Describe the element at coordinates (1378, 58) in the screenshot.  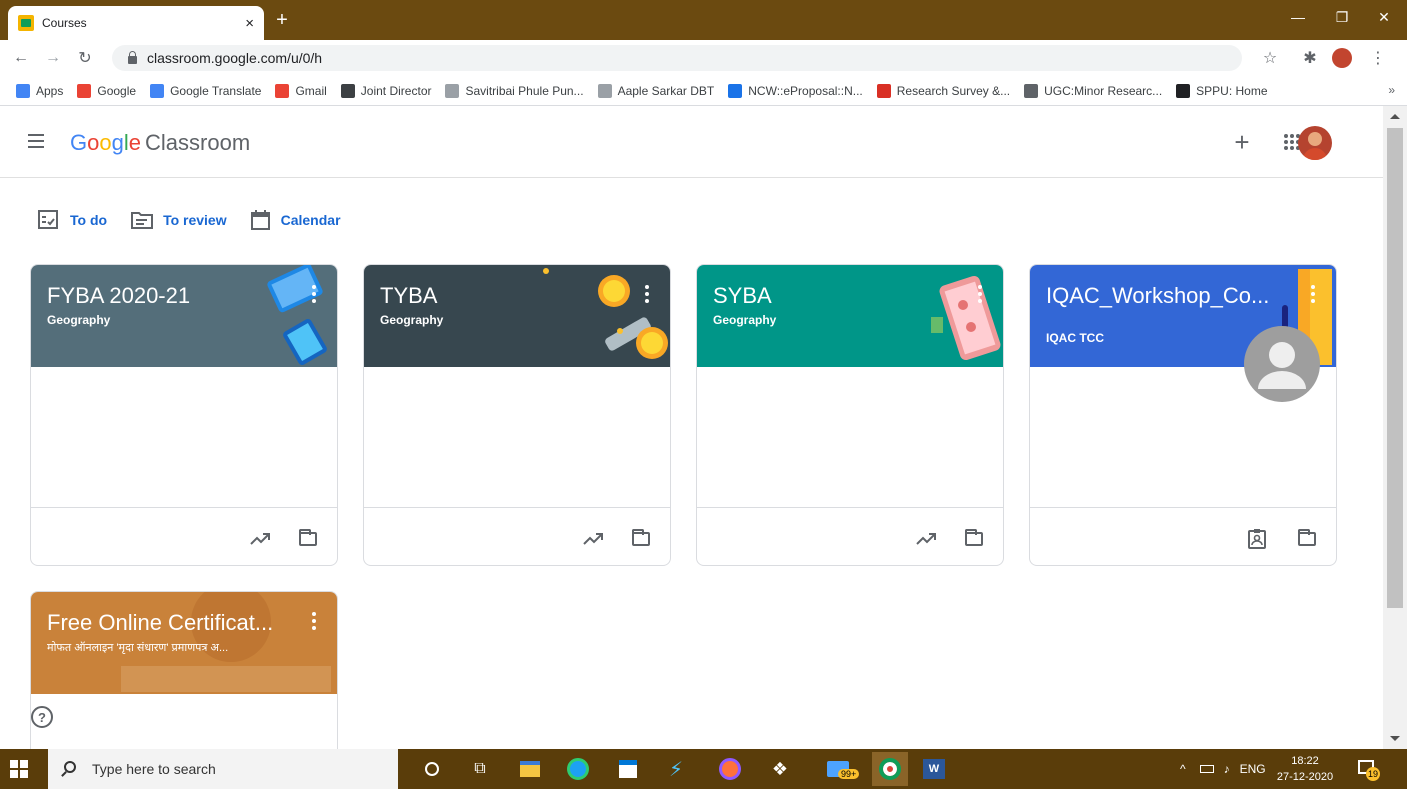
I see `browser-menu-icon: ⋮` at that location.